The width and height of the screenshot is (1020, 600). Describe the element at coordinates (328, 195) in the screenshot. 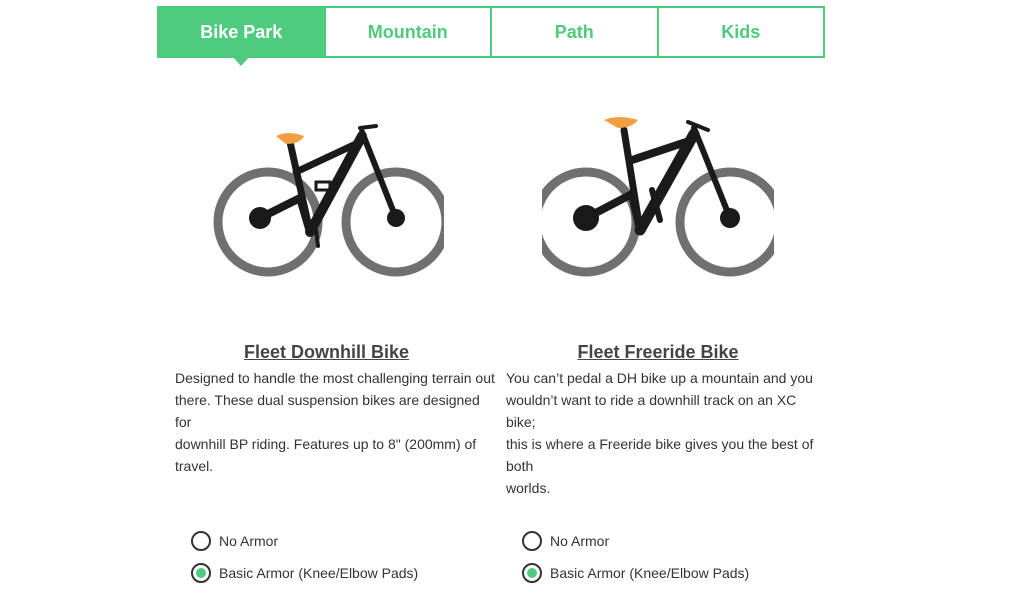

I see `downhill-bike-image` at that location.